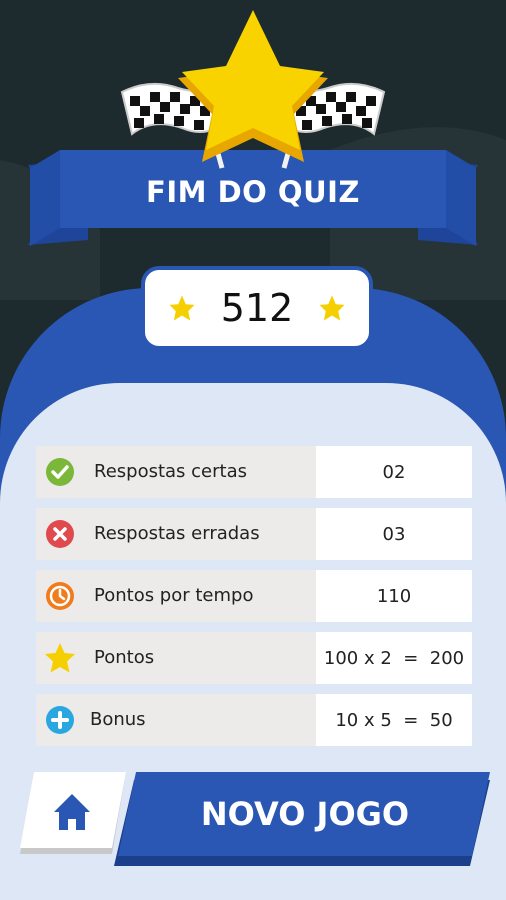 Image resolution: width=506 pixels, height=900 pixels. I want to click on stat-label-cell: Pontos por tempo, so click(176, 596).